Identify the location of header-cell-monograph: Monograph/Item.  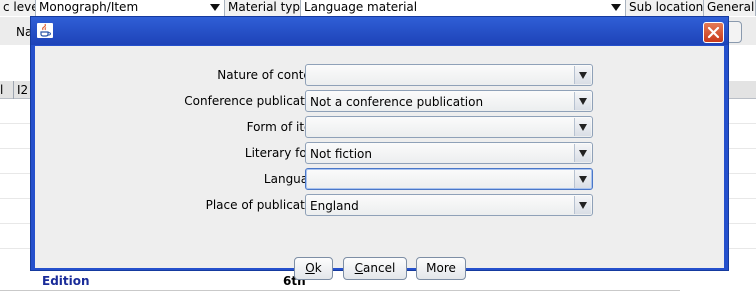
(130, 8).